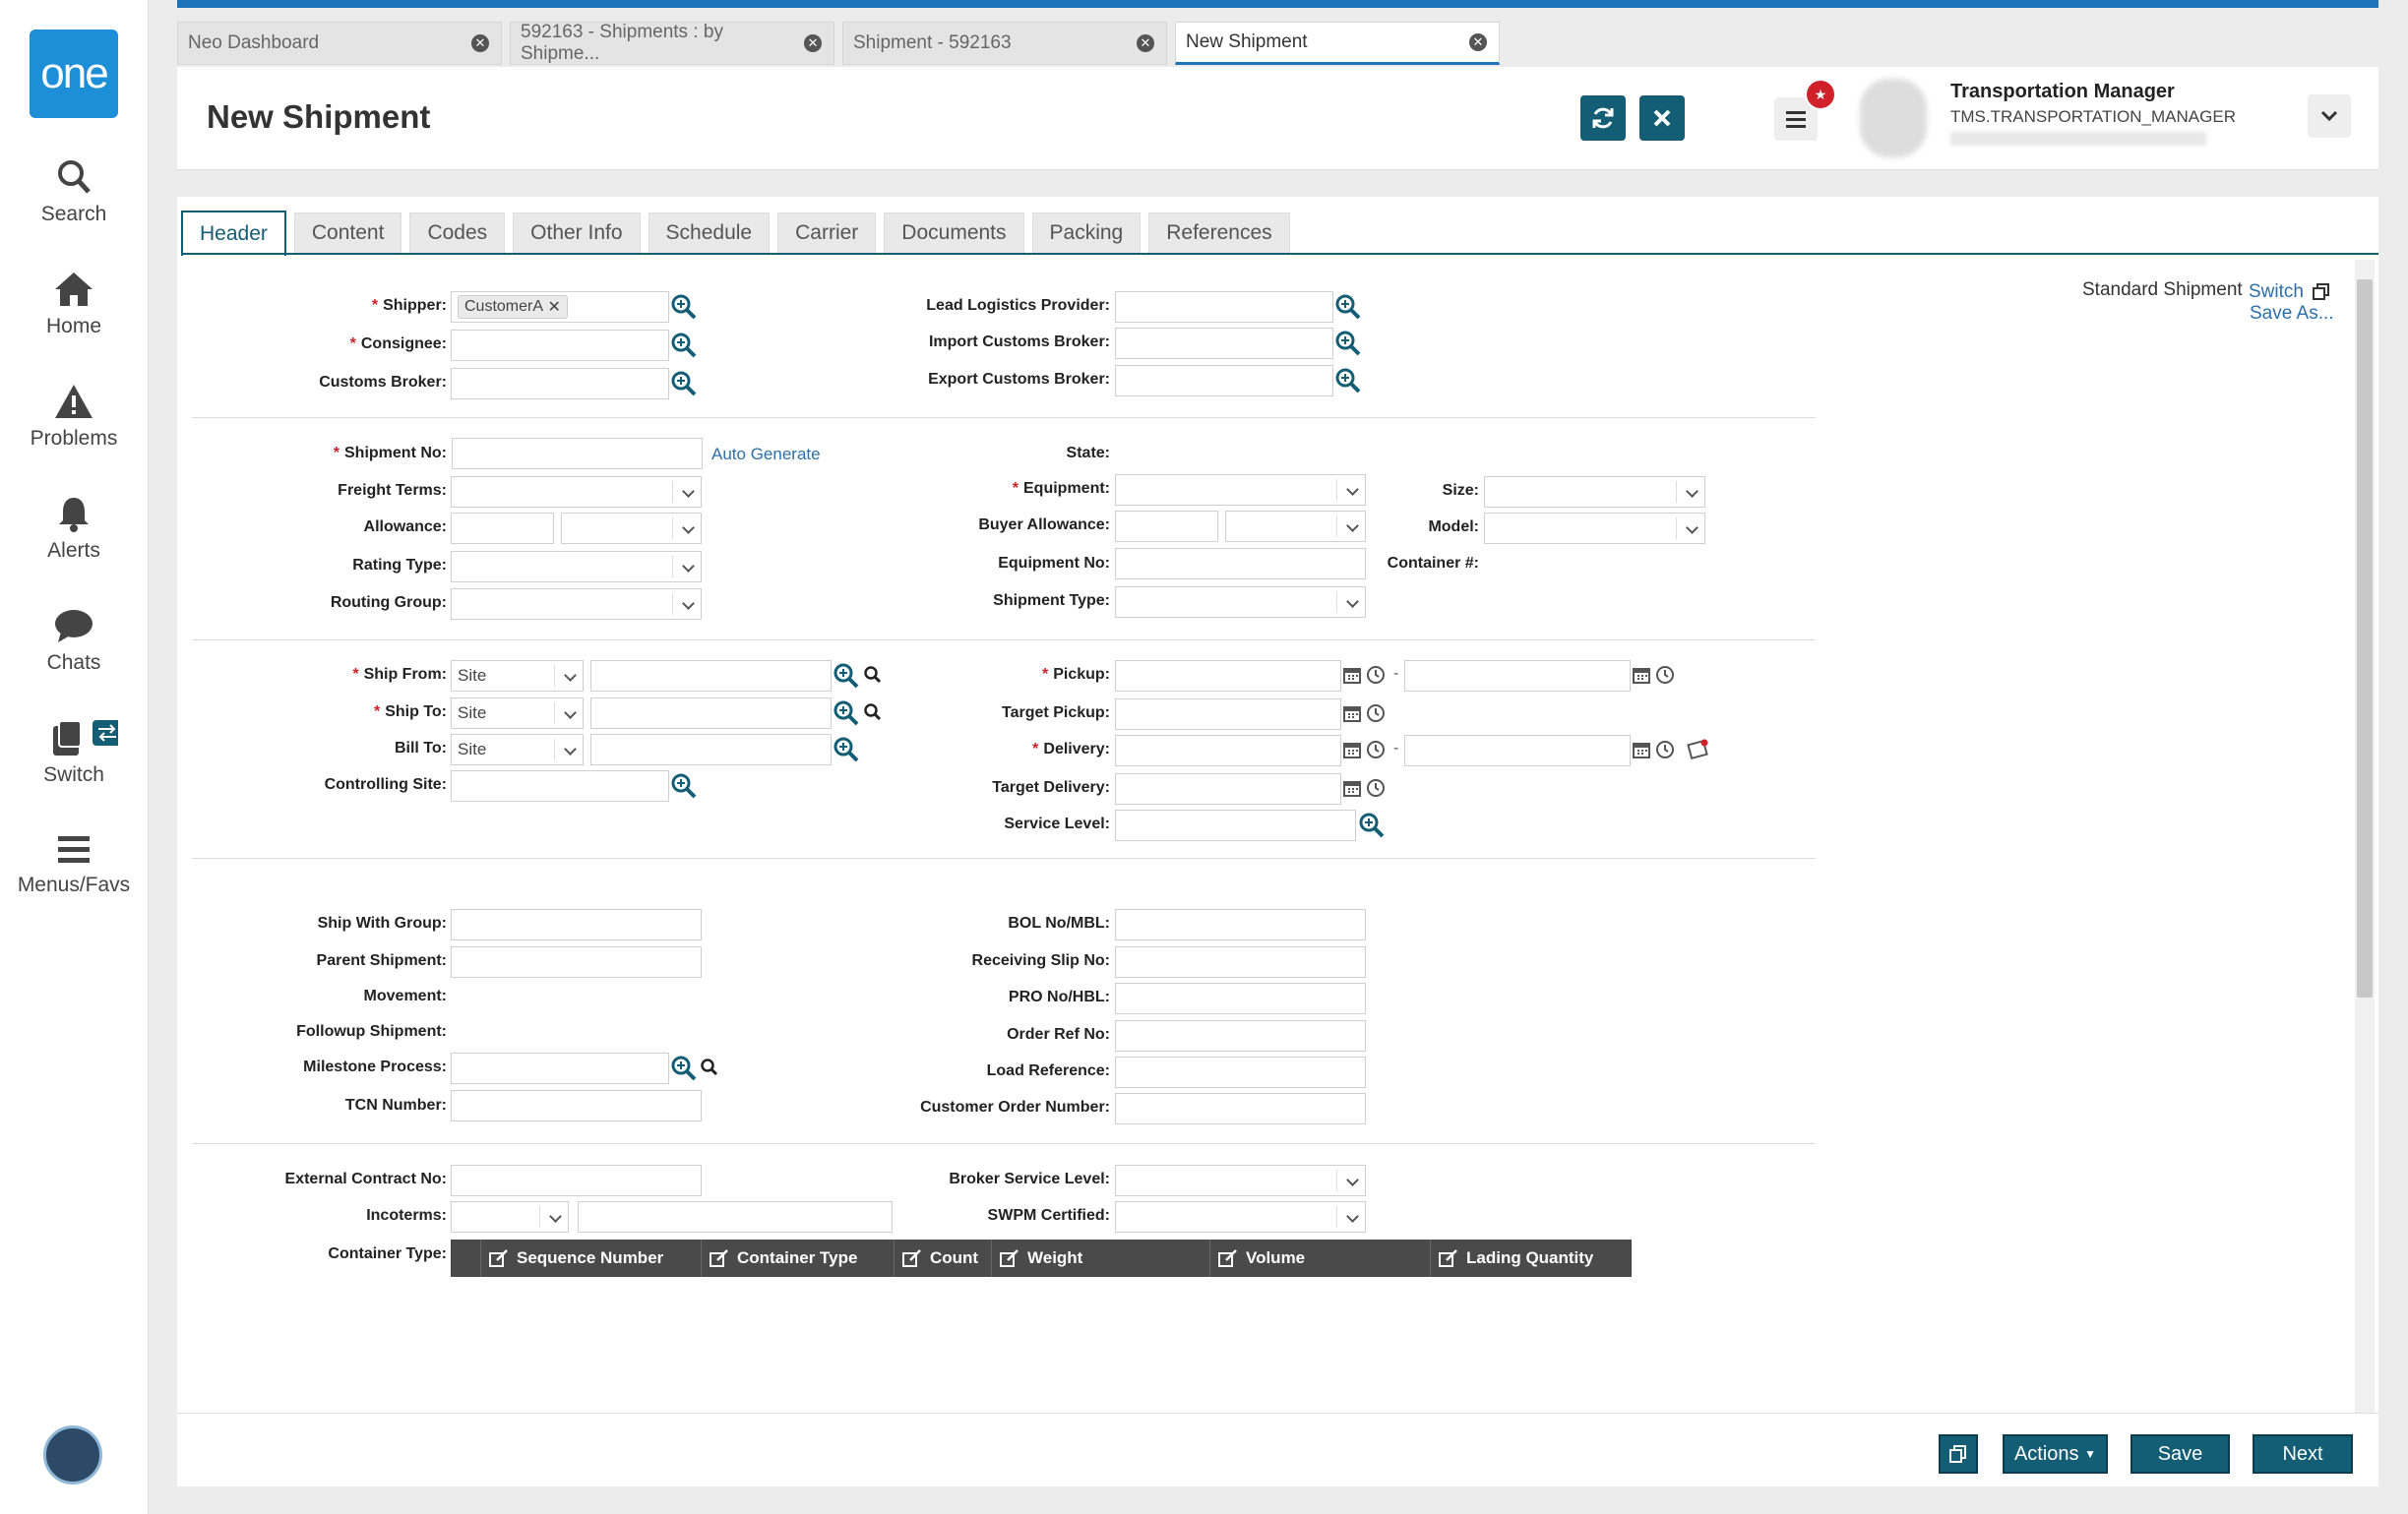 The height and width of the screenshot is (1514, 2408). I want to click on allowance-field, so click(503, 528).